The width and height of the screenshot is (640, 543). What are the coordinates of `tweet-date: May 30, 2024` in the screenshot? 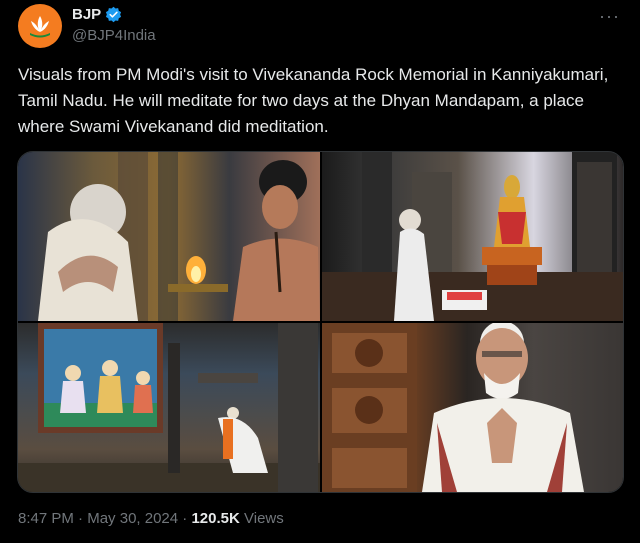 It's located at (132, 518).